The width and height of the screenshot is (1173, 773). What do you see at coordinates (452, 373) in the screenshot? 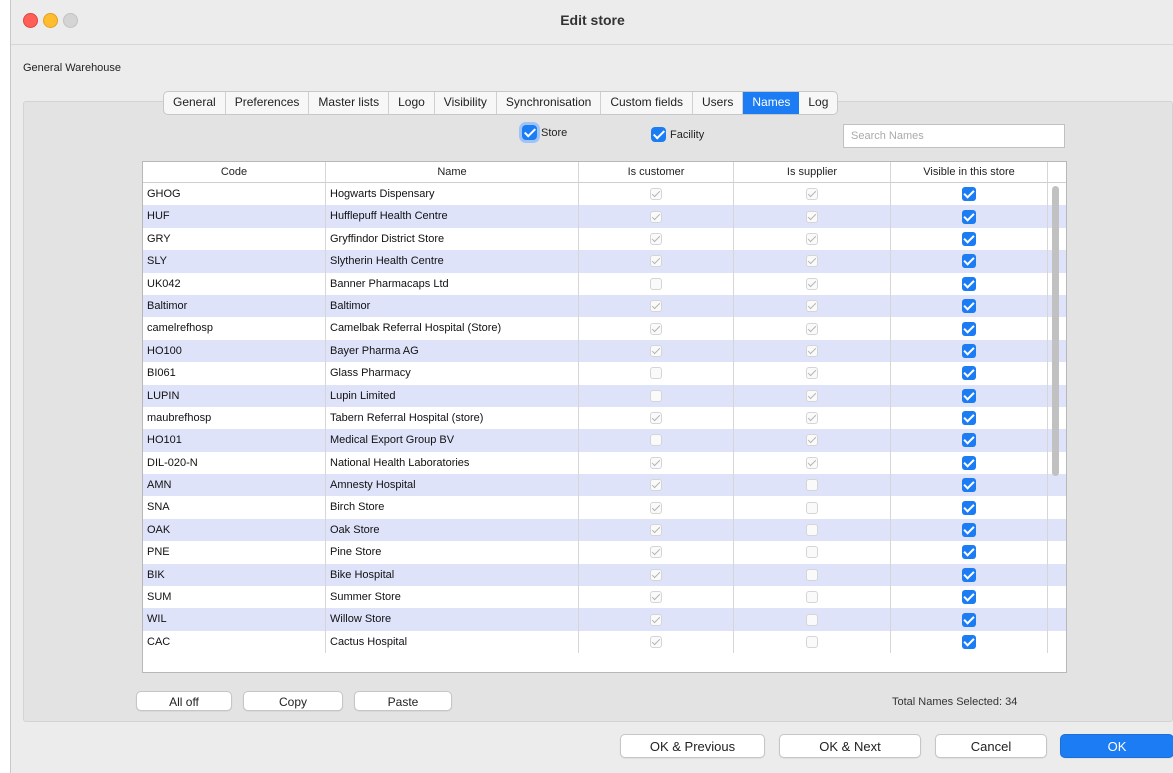
I see `cell-name: Glass Pharmacy` at bounding box center [452, 373].